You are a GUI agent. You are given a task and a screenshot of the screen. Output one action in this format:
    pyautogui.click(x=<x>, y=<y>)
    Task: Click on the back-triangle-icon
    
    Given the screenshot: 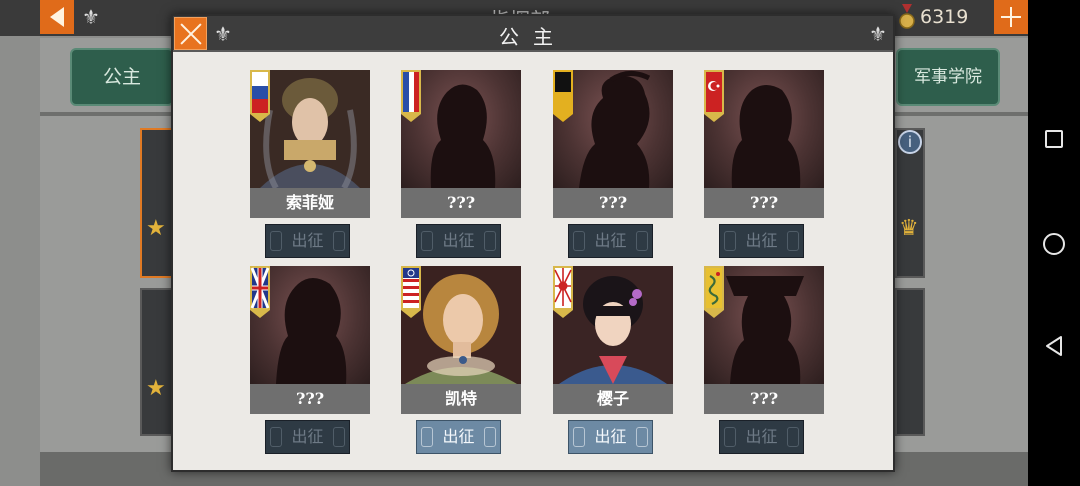 What is the action you would take?
    pyautogui.click(x=1054, y=346)
    